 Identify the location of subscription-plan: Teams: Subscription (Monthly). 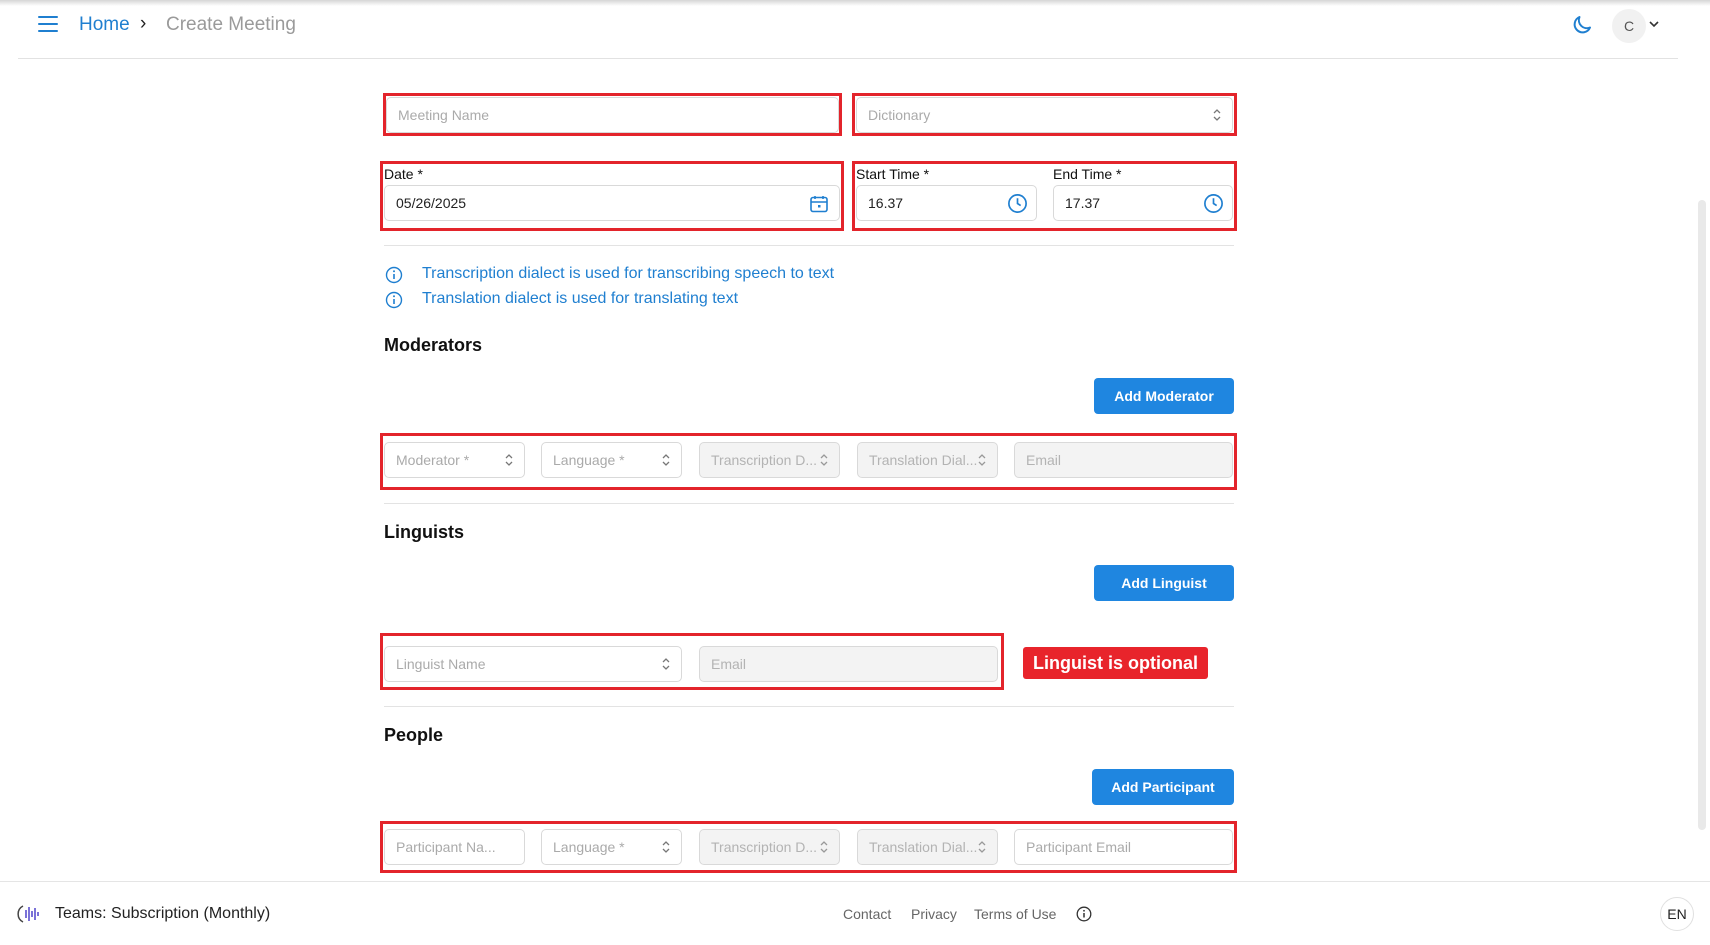
(163, 913).